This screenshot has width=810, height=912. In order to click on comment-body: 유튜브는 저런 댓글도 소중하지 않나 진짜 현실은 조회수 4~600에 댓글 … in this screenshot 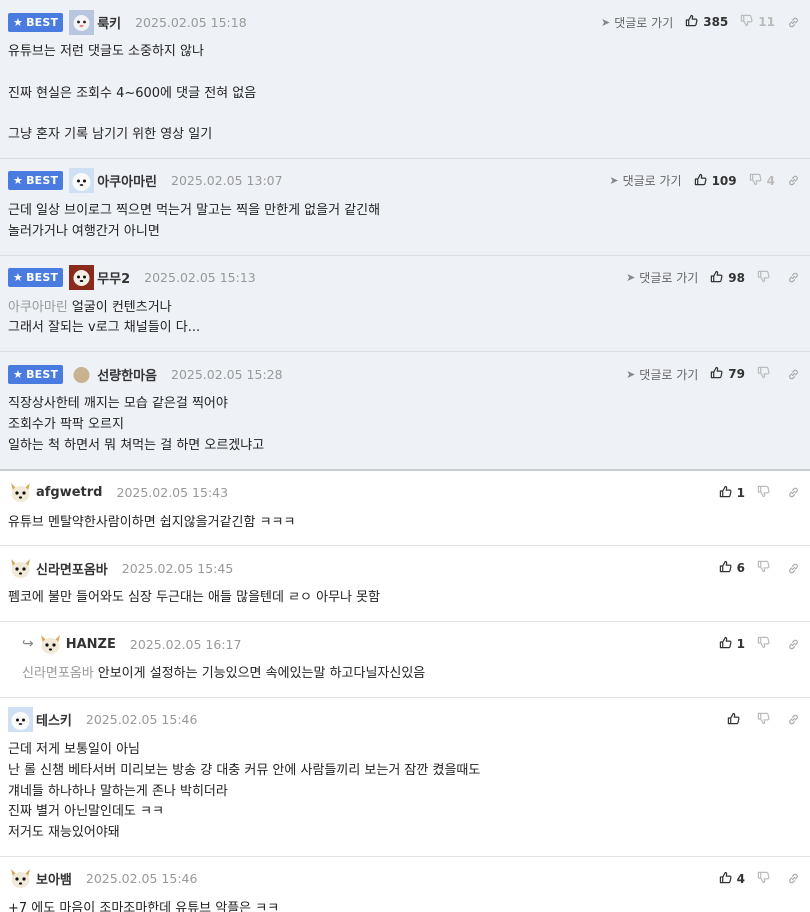, I will do `click(405, 96)`.